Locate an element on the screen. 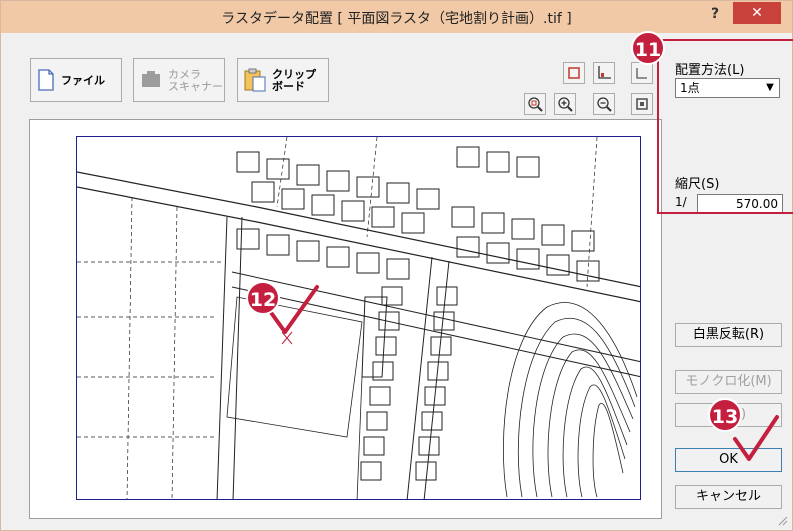 This screenshot has width=793, height=531. file-button: ファイル is located at coordinates (76, 80).